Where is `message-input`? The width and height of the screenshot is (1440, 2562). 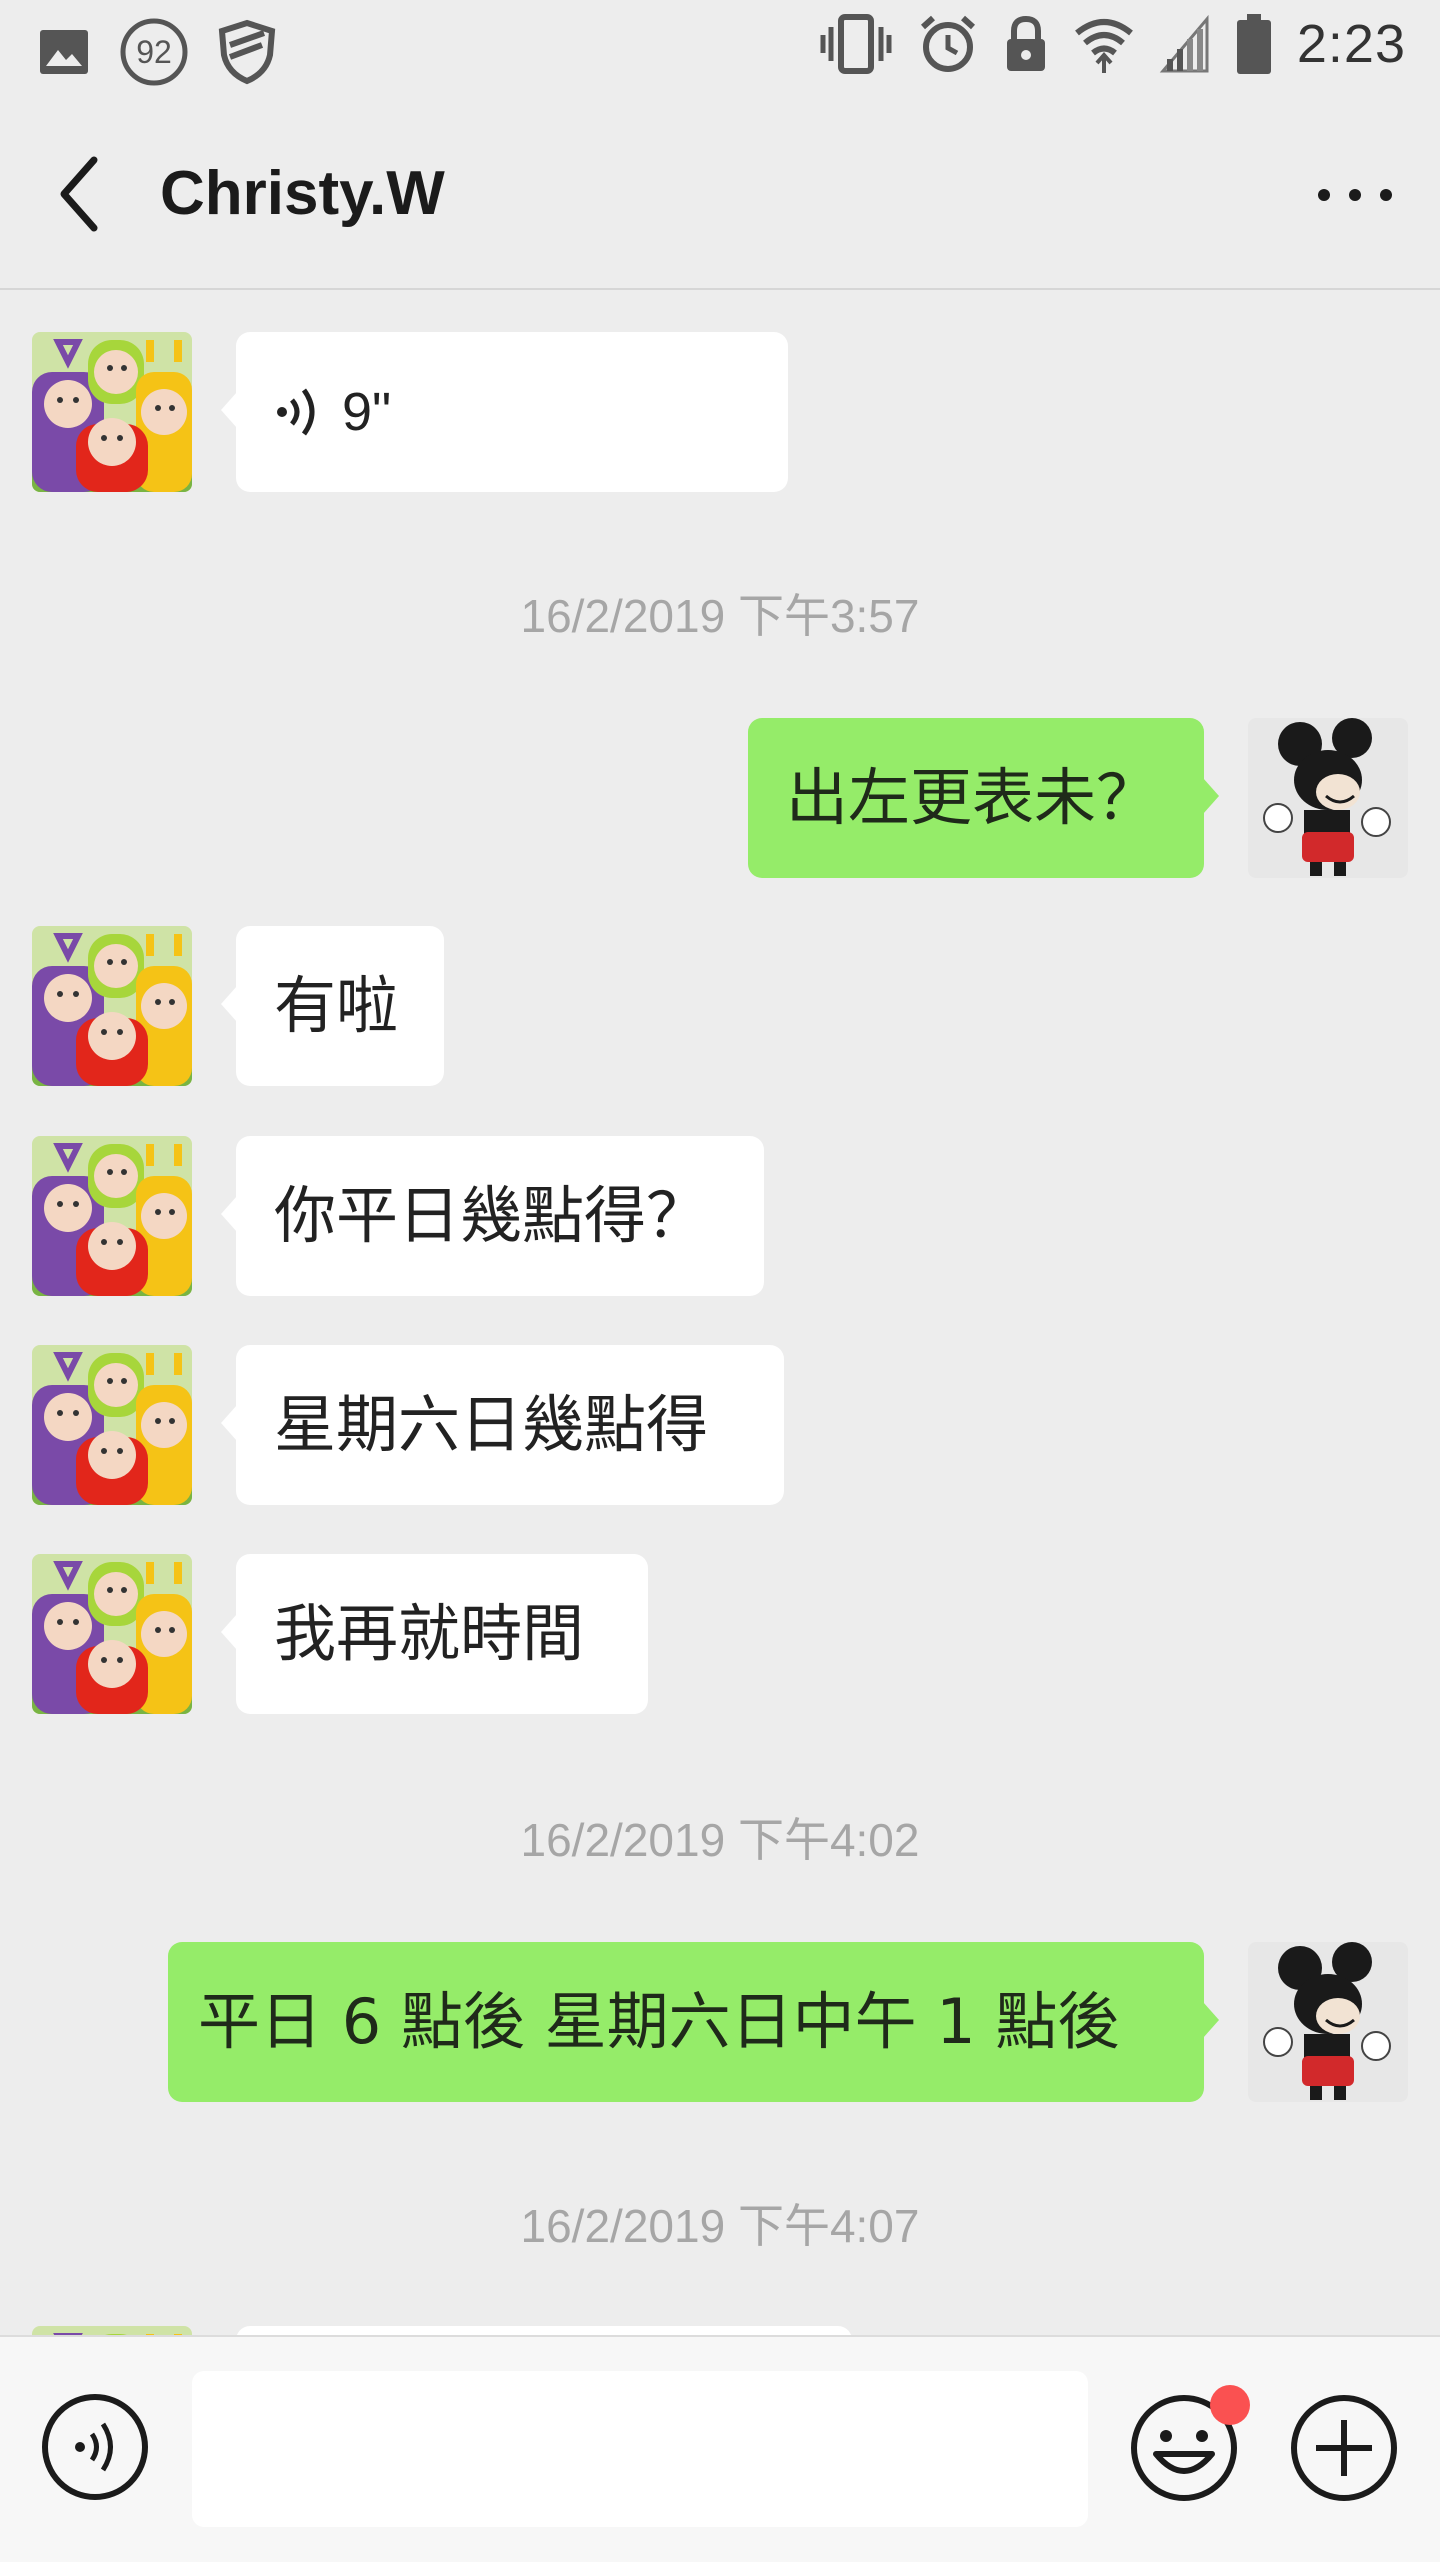
message-input is located at coordinates (640, 2449).